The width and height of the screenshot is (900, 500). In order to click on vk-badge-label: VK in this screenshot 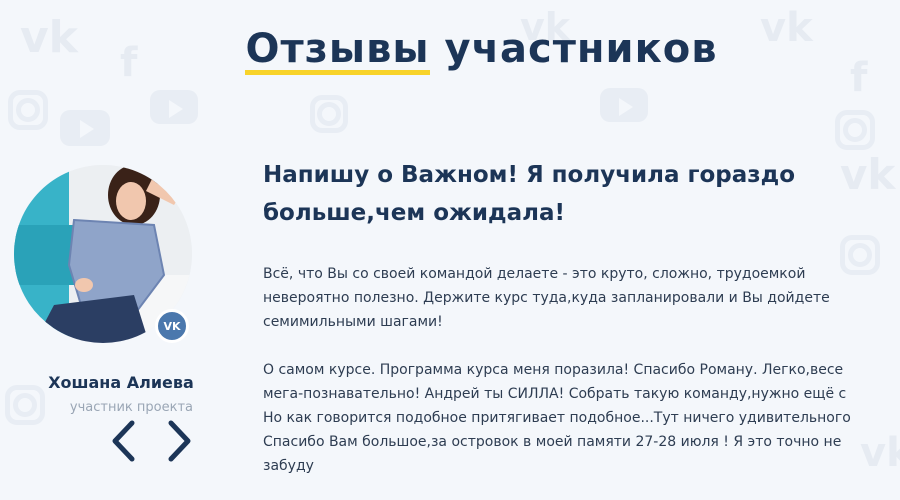, I will do `click(172, 326)`.